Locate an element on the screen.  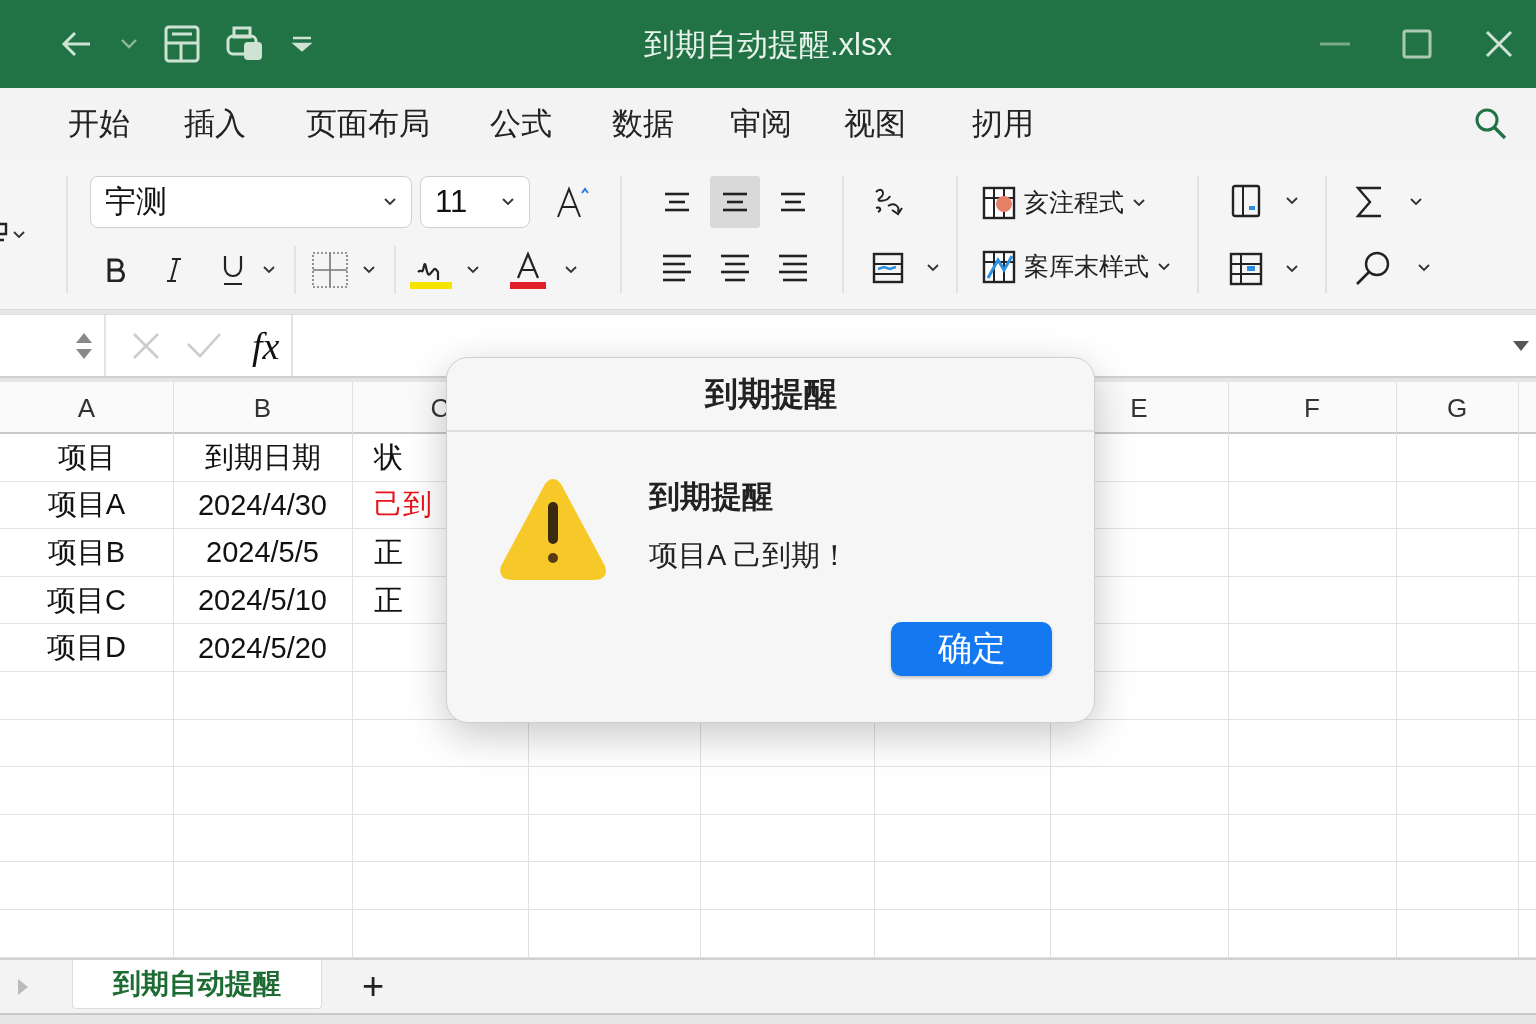
table-format-icon is located at coordinates (999, 266).